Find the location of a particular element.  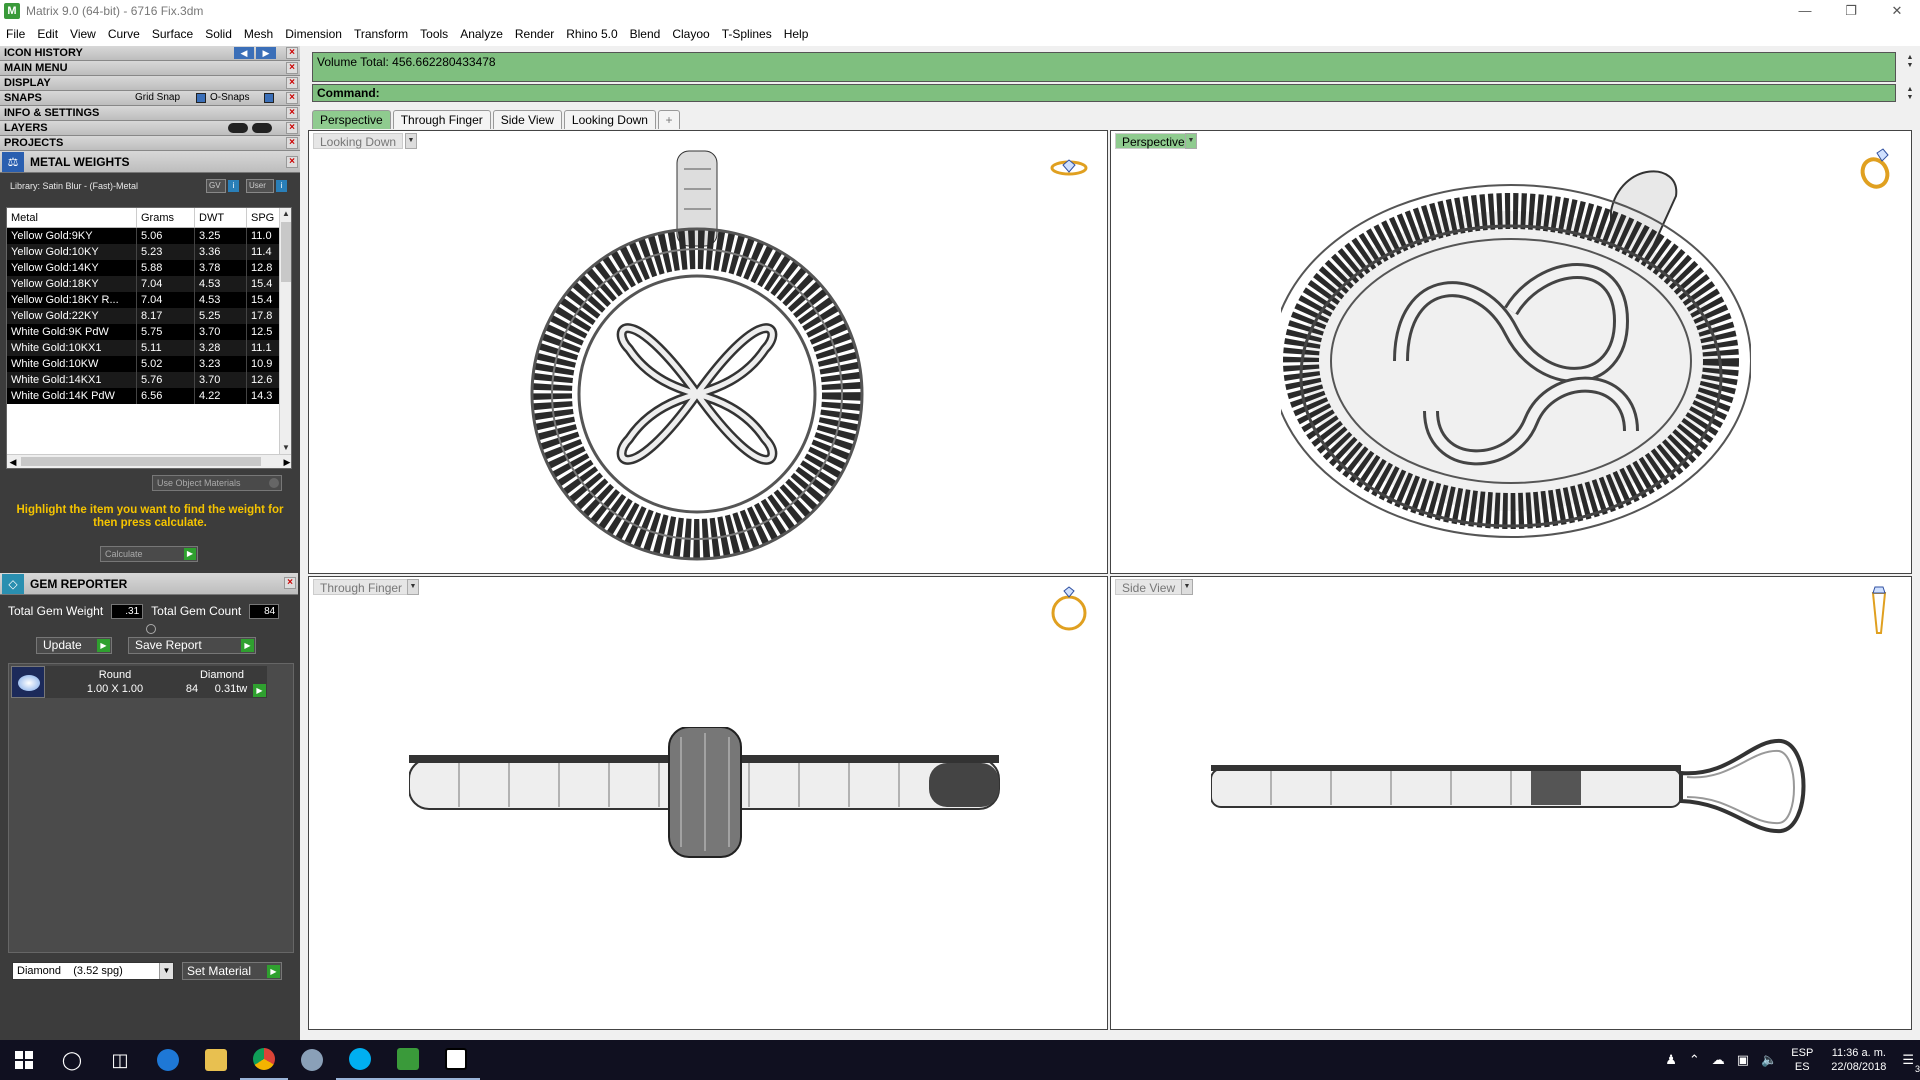

table-row: Yellow Gold:14KY 5.88 3.78 12.8 is located at coordinates (149, 268).